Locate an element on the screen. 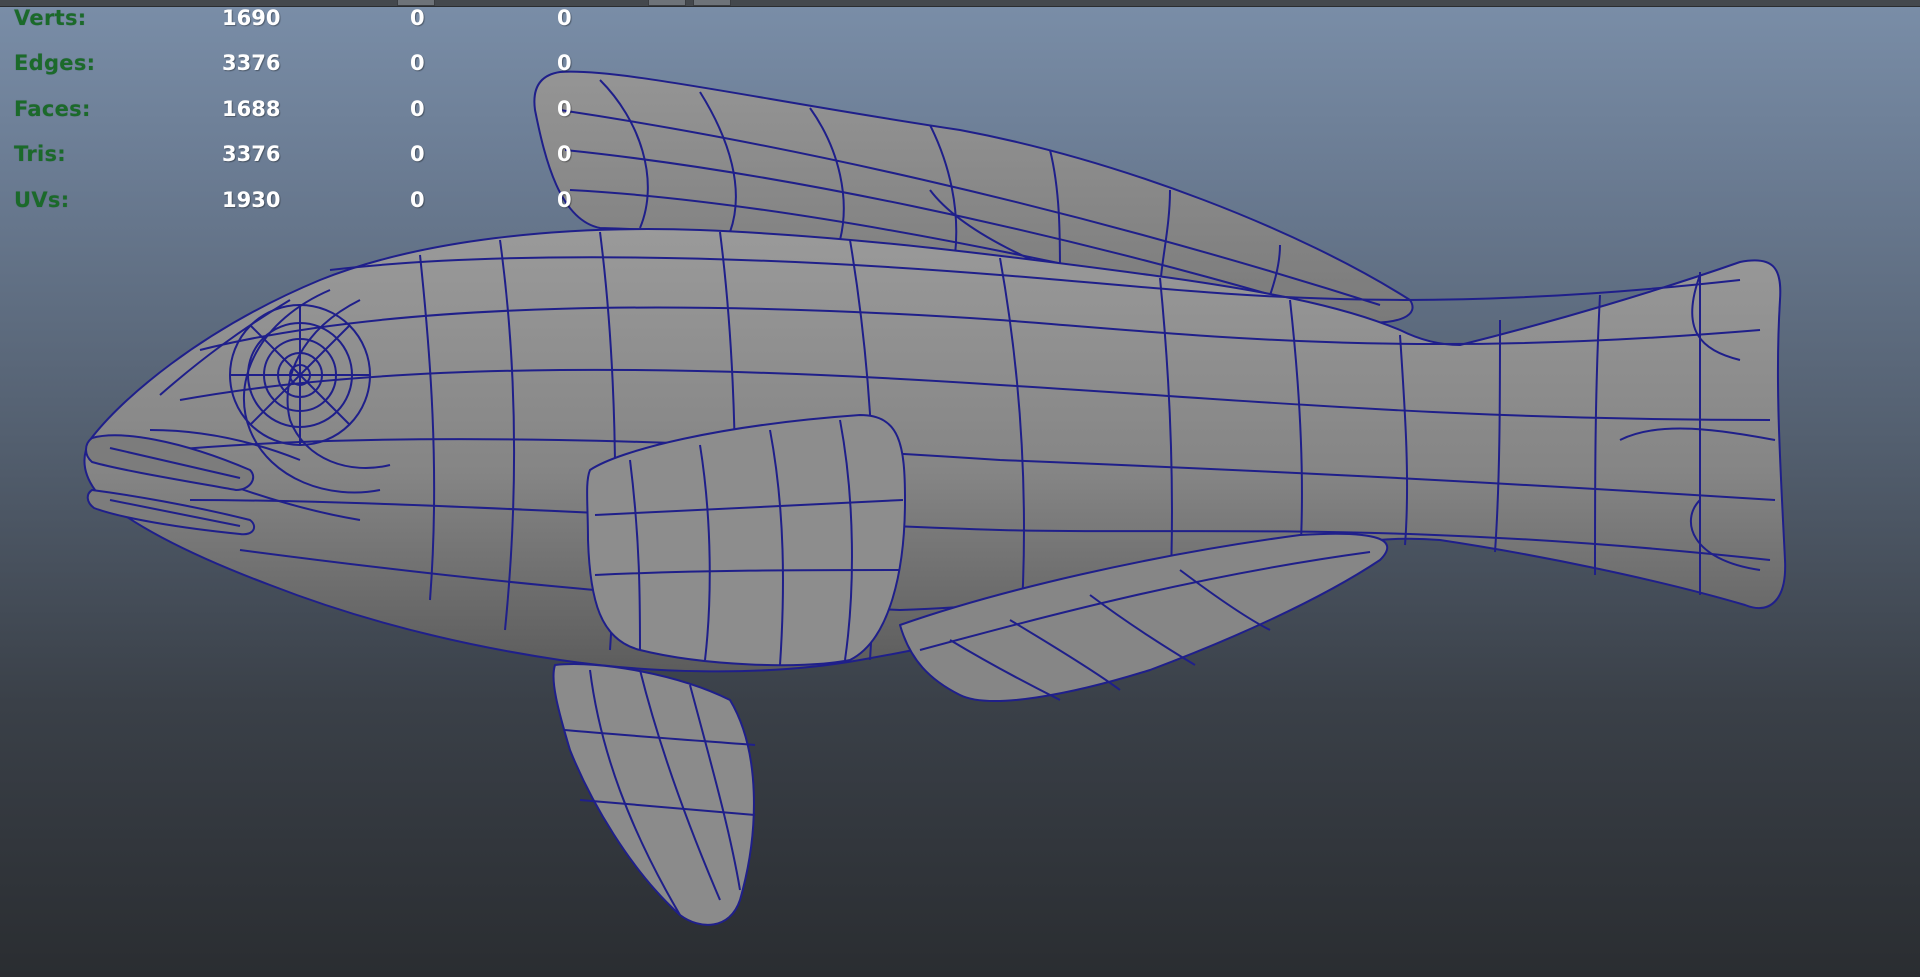  hud-value: 1690 is located at coordinates (251, 18).